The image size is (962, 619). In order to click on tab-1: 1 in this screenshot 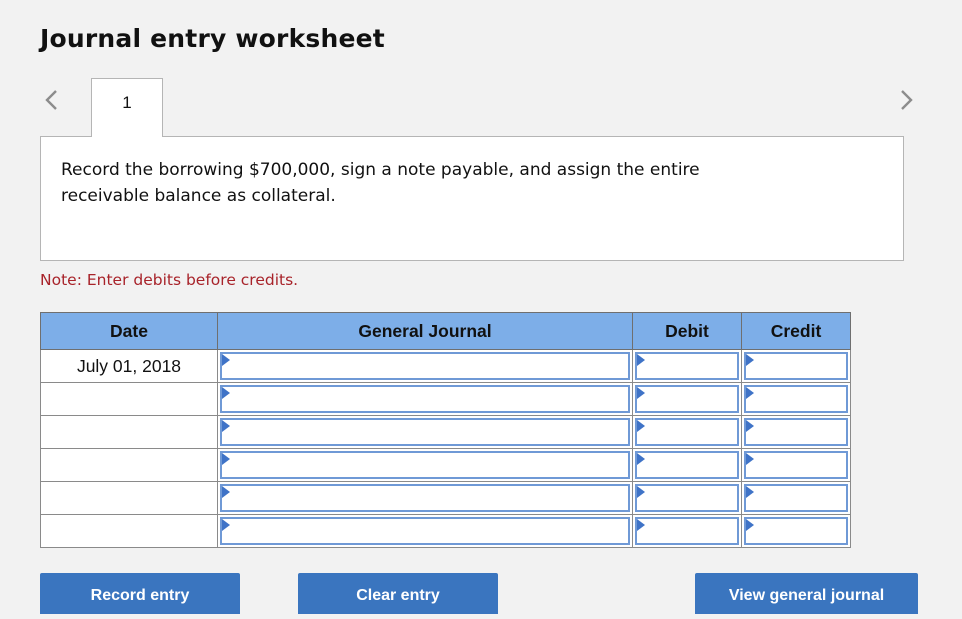, I will do `click(127, 107)`.